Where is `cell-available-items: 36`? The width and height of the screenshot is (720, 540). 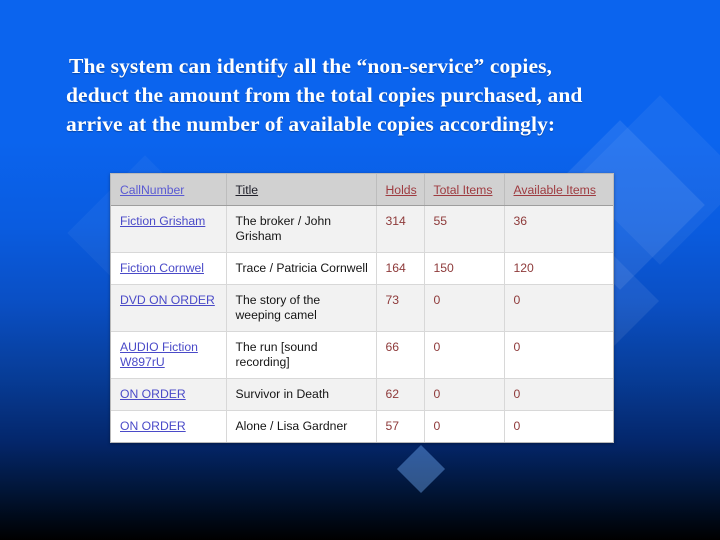 cell-available-items: 36 is located at coordinates (558, 229).